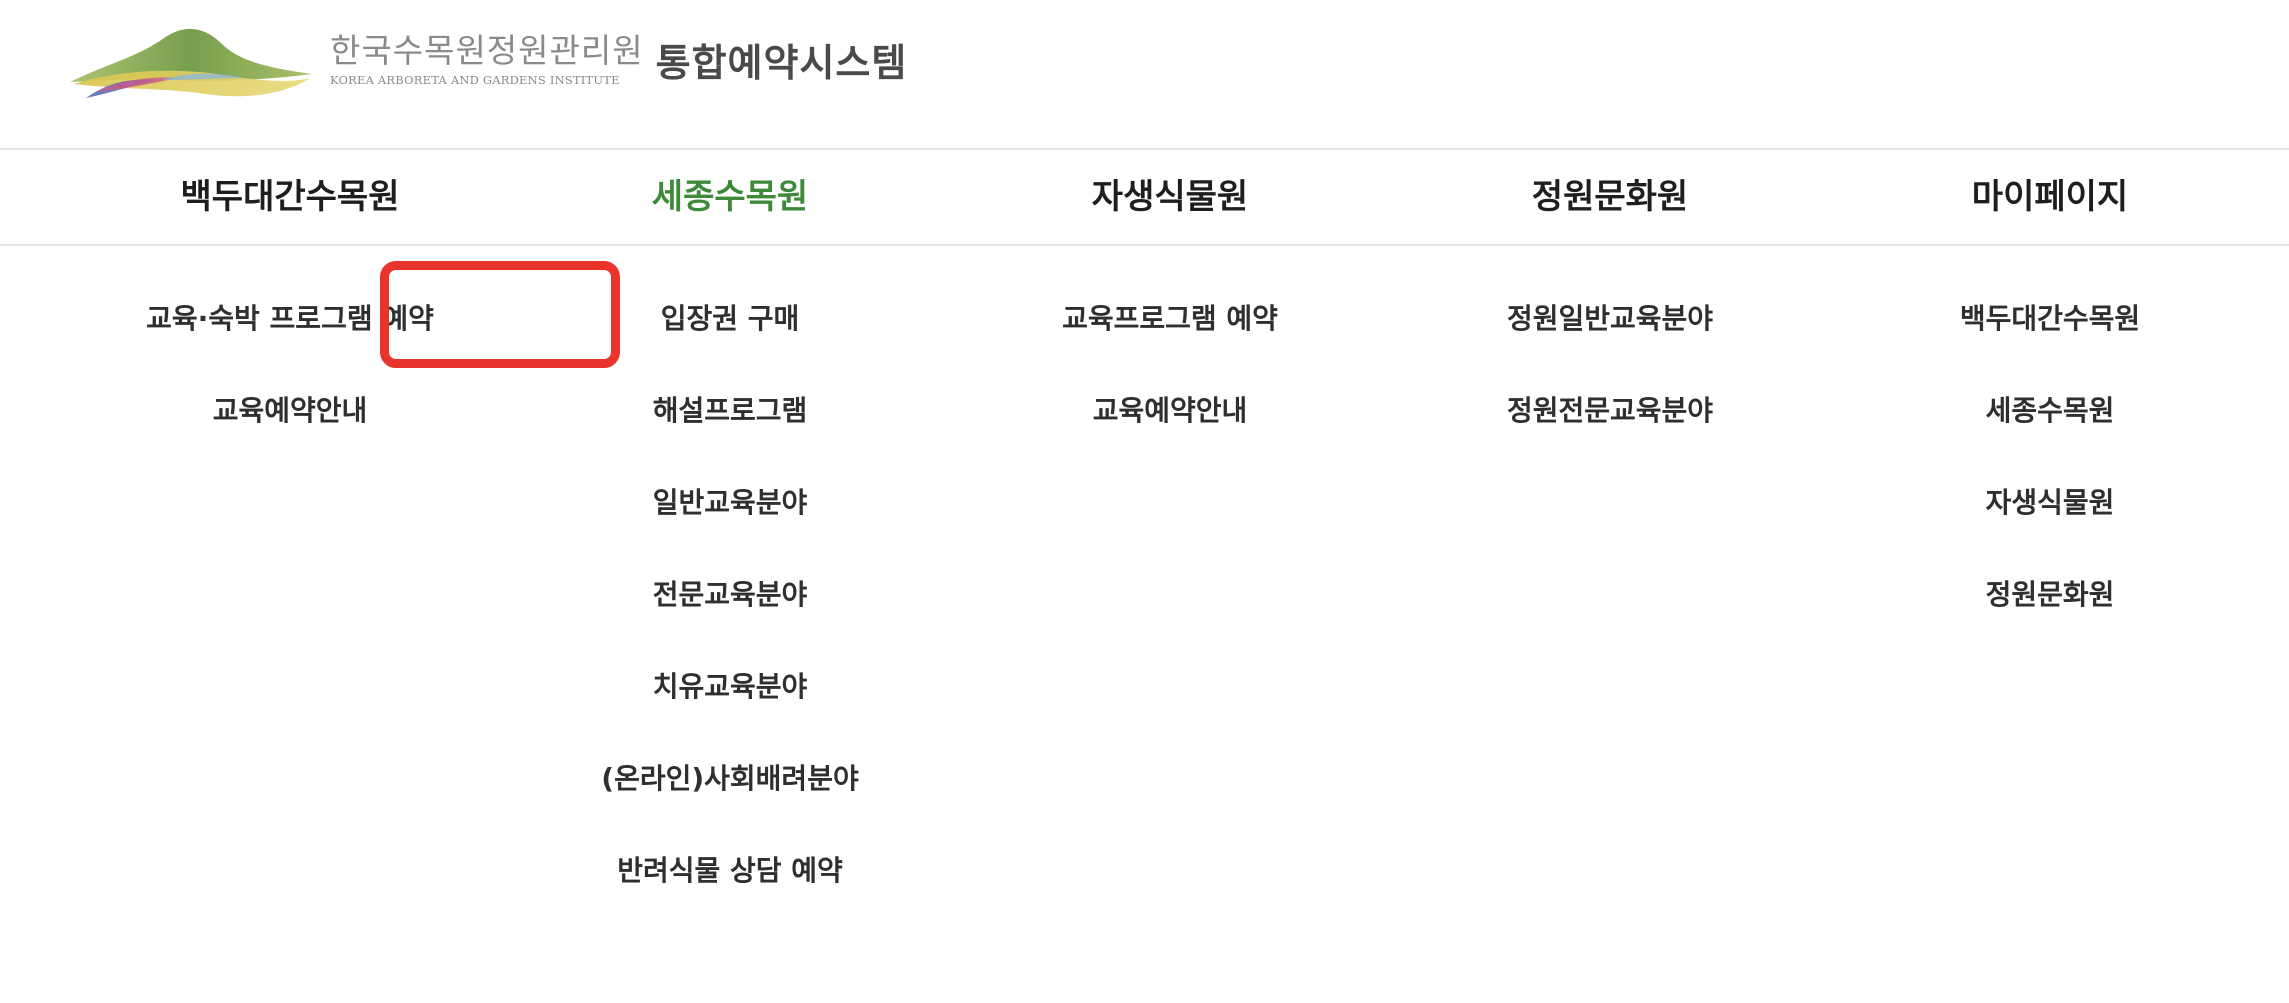 The width and height of the screenshot is (2289, 1003). Describe the element at coordinates (2050, 494) in the screenshot. I see `submenu-item: 자생식물원` at that location.